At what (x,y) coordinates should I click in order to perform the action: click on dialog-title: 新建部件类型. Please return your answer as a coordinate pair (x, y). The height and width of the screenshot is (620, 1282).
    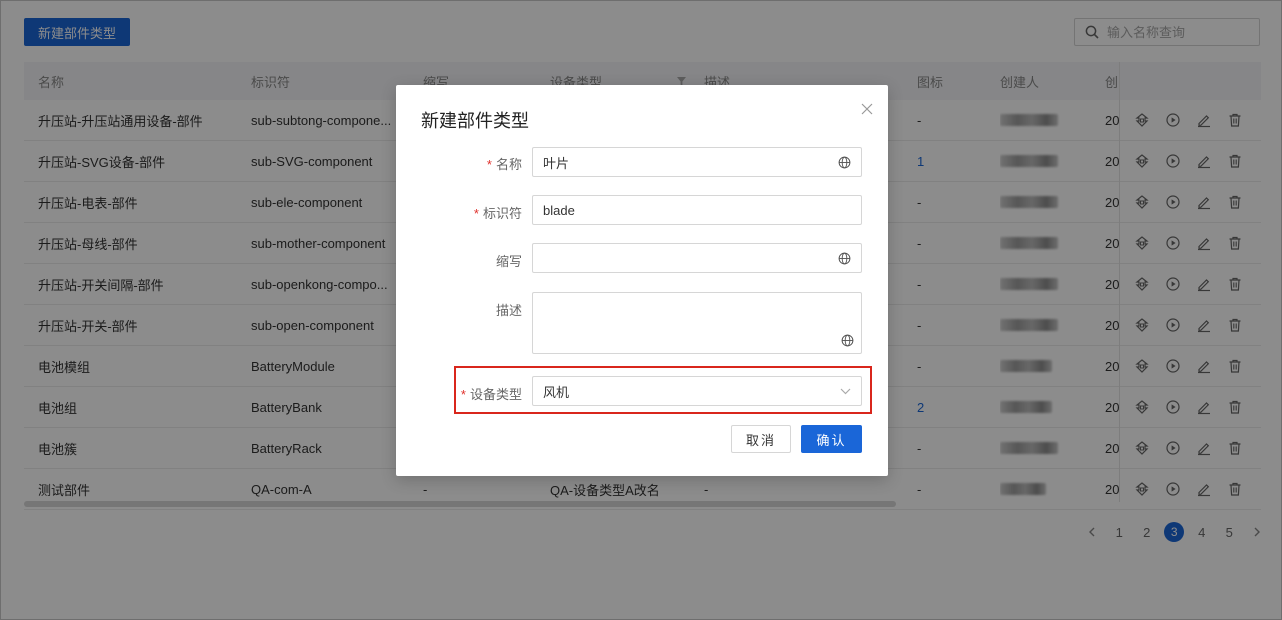
    Looking at the image, I should click on (475, 121).